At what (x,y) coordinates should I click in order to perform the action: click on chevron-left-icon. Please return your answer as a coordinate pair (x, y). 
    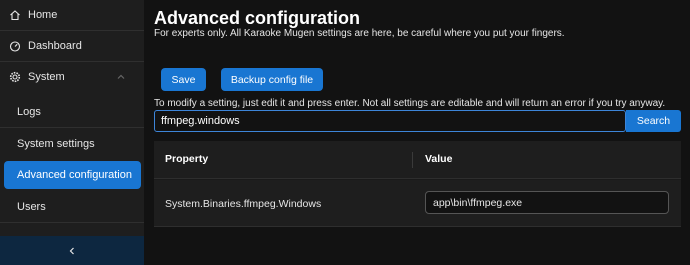
    Looking at the image, I should click on (71, 250).